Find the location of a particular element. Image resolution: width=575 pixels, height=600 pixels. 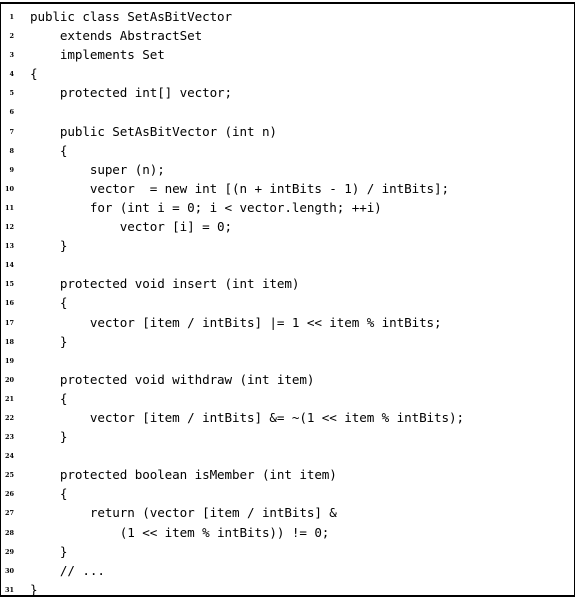

line-number: 16 is located at coordinates (9, 303).